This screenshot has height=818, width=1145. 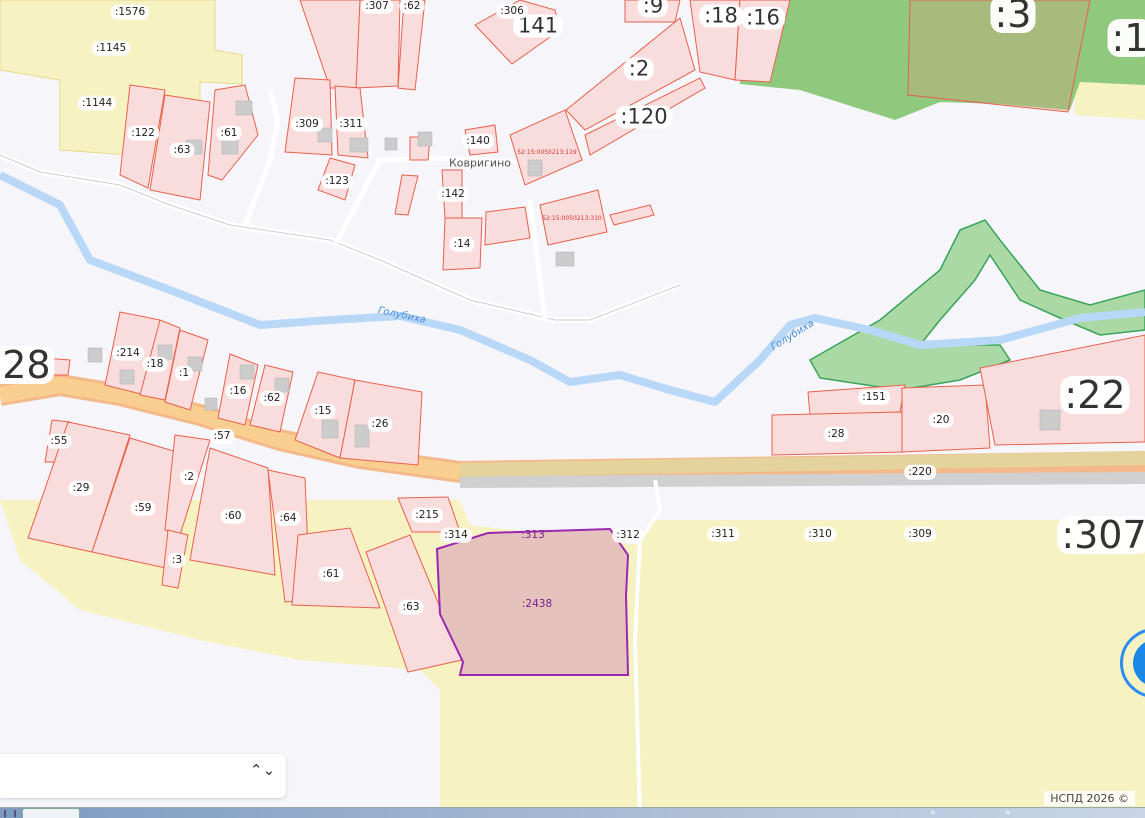 What do you see at coordinates (512, 11) in the screenshot?
I see `parcel-label: :306` at bounding box center [512, 11].